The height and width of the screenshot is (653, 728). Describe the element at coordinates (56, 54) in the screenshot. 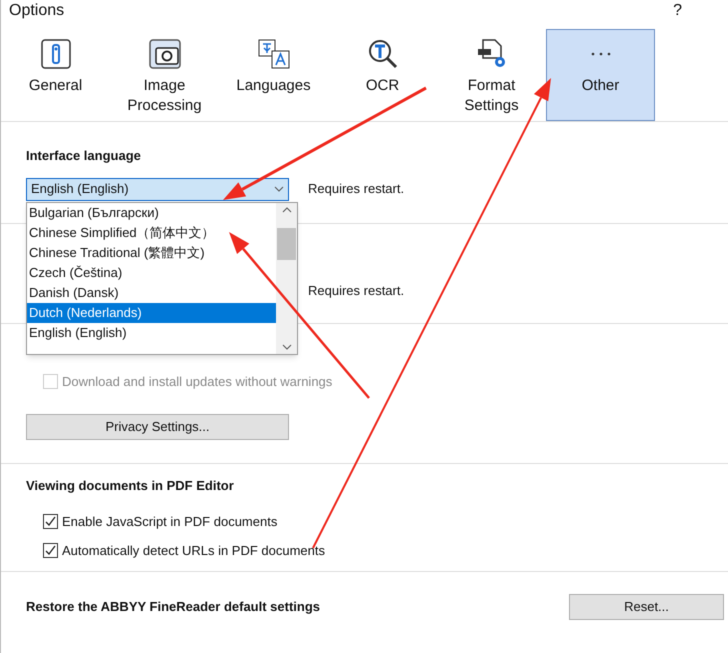

I see `panel-icon` at that location.